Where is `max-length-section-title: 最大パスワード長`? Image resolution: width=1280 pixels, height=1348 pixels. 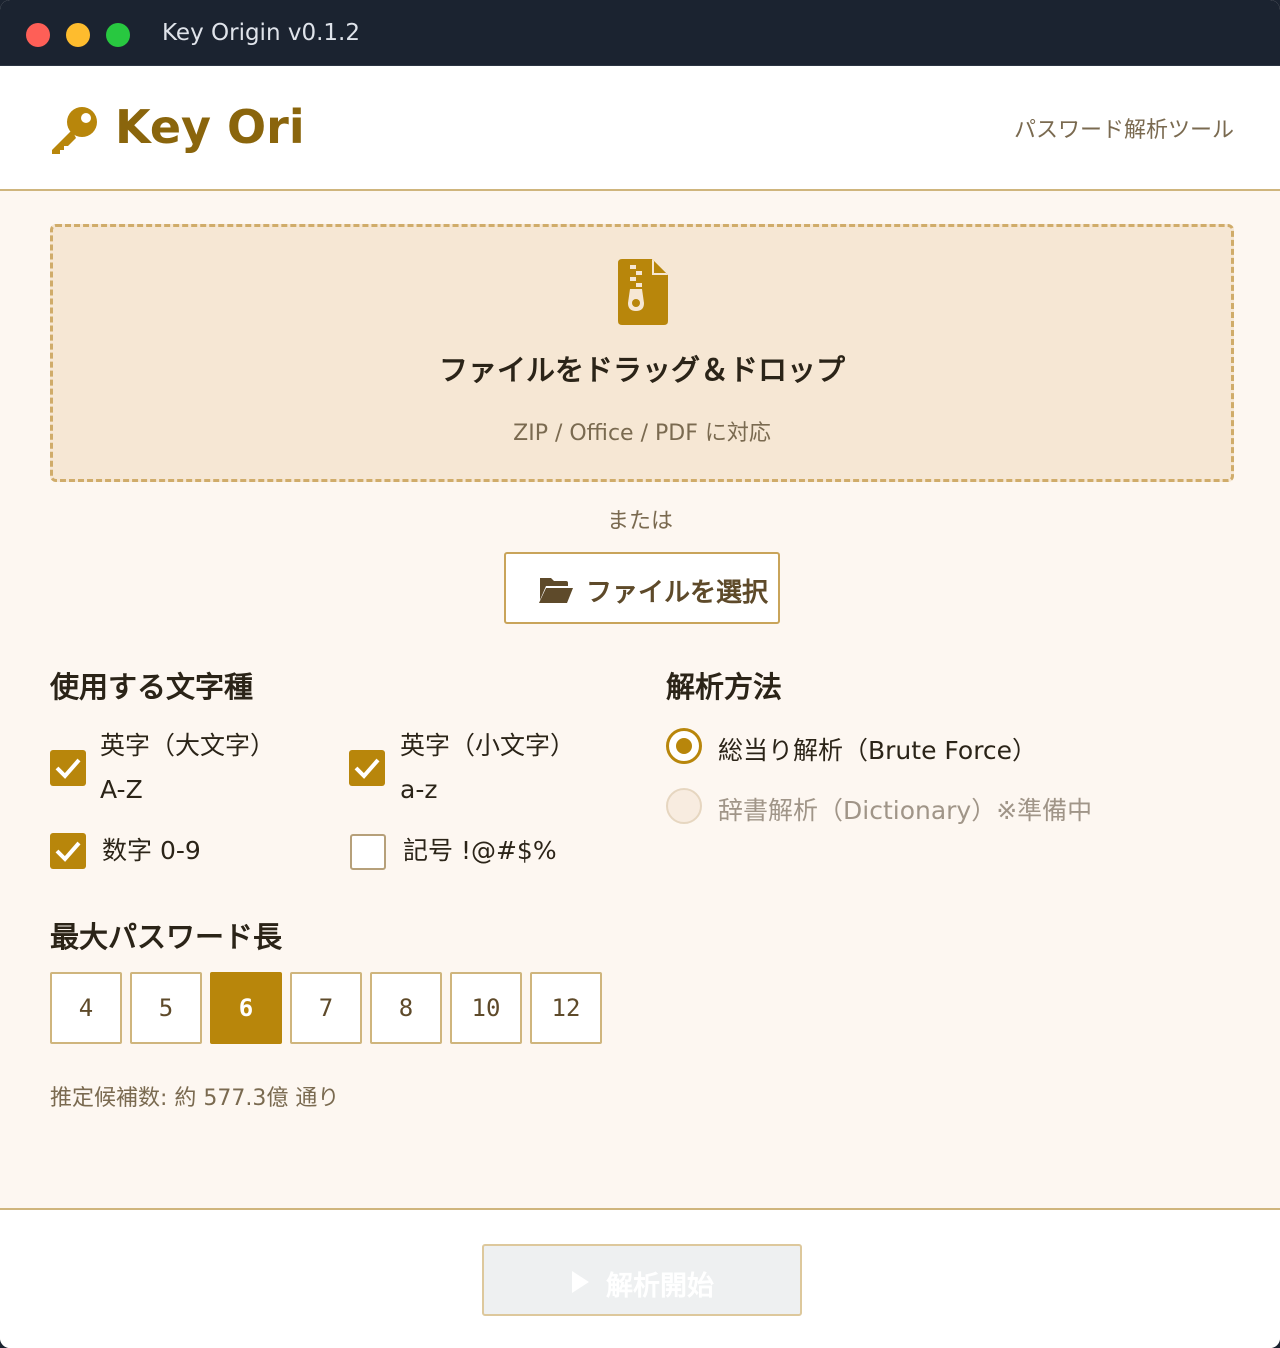
max-length-section-title: 最大パスワード長 is located at coordinates (166, 937).